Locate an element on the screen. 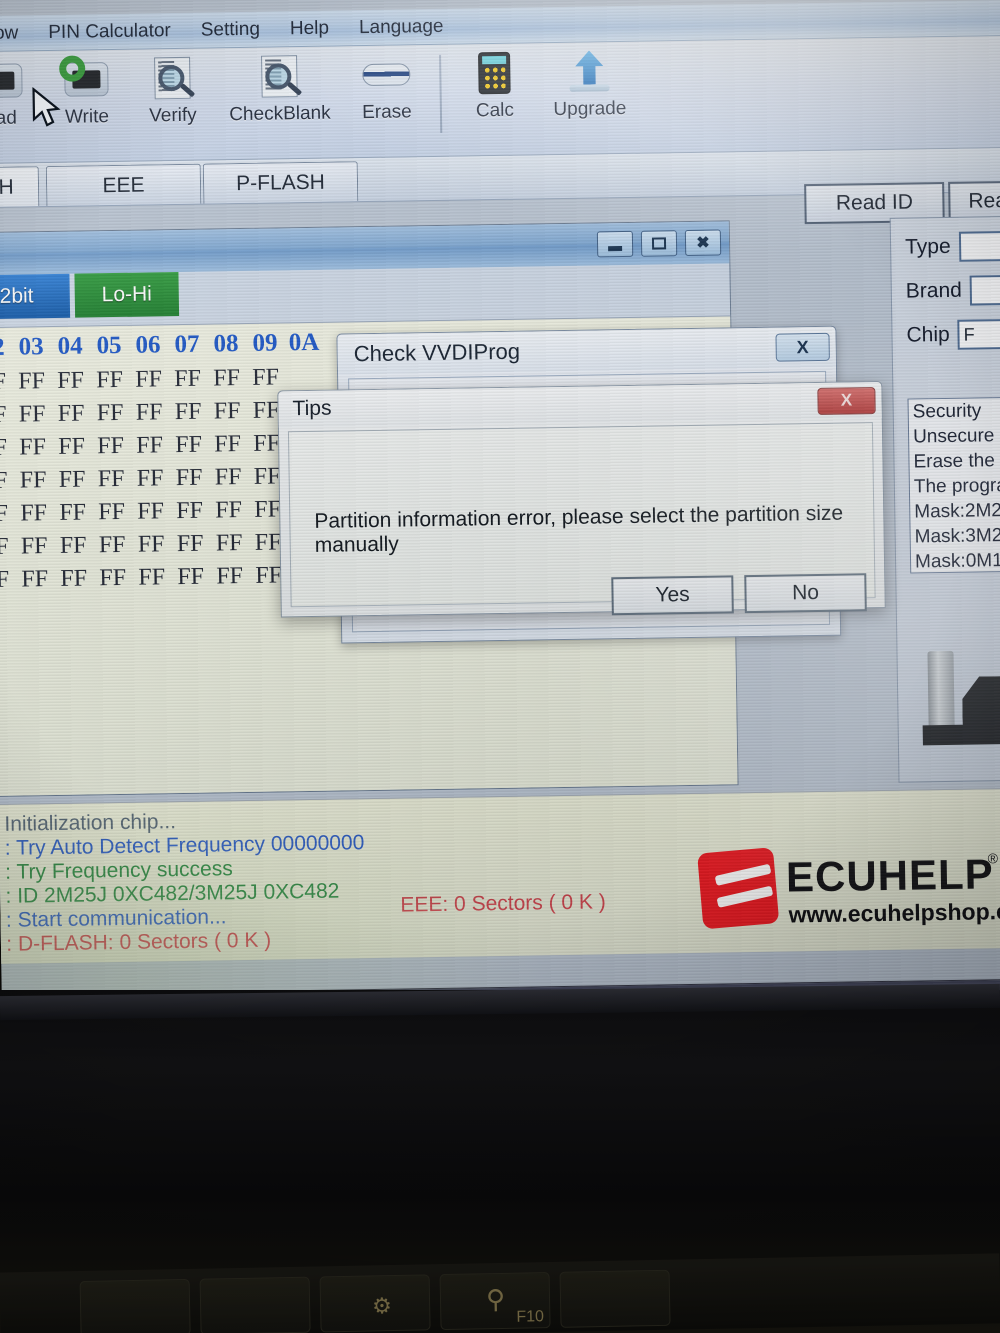  write-icon is located at coordinates (86, 80).